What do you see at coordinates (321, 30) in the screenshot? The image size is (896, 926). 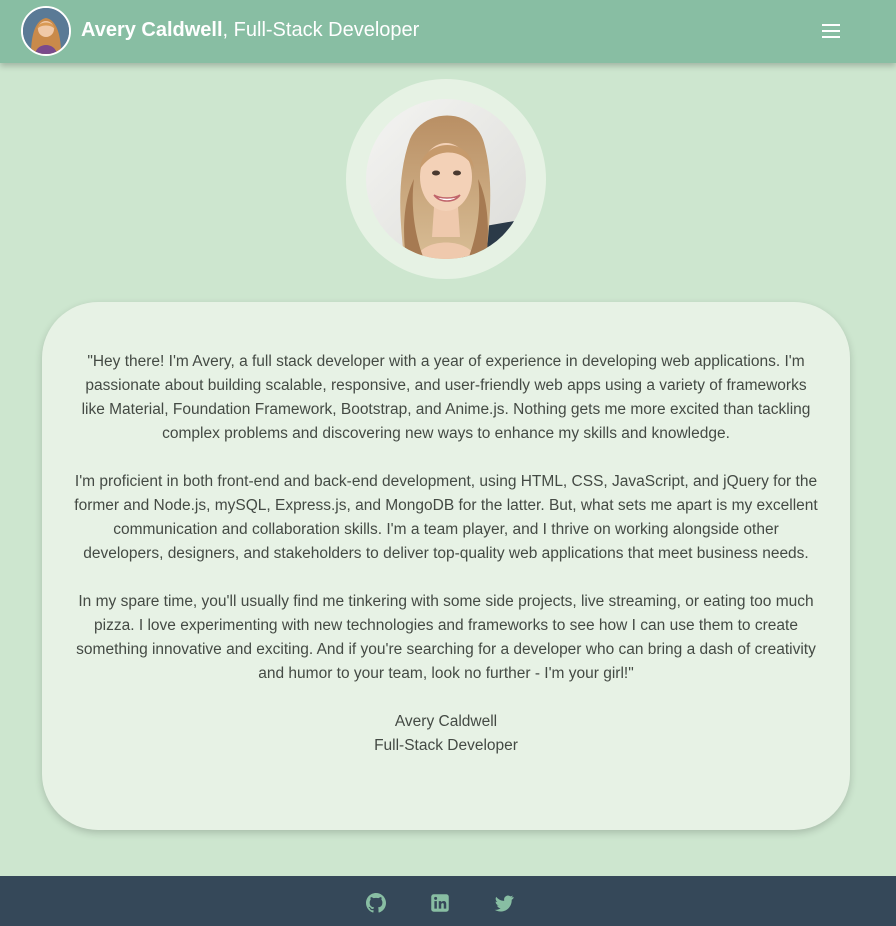 I see `site-title-role: , Full-Stack Developer` at bounding box center [321, 30].